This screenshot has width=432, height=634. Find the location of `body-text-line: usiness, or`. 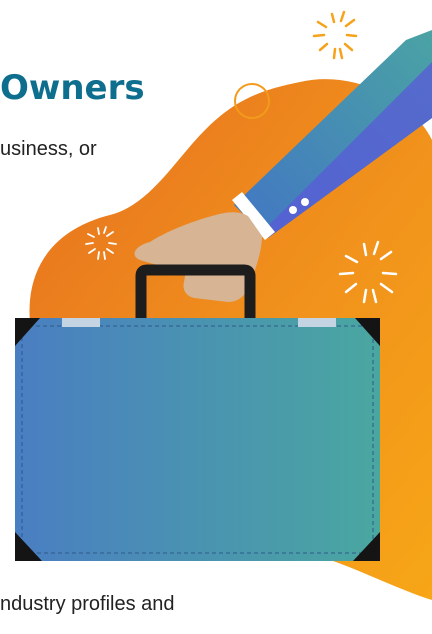

body-text-line: usiness, or is located at coordinates (48, 149).